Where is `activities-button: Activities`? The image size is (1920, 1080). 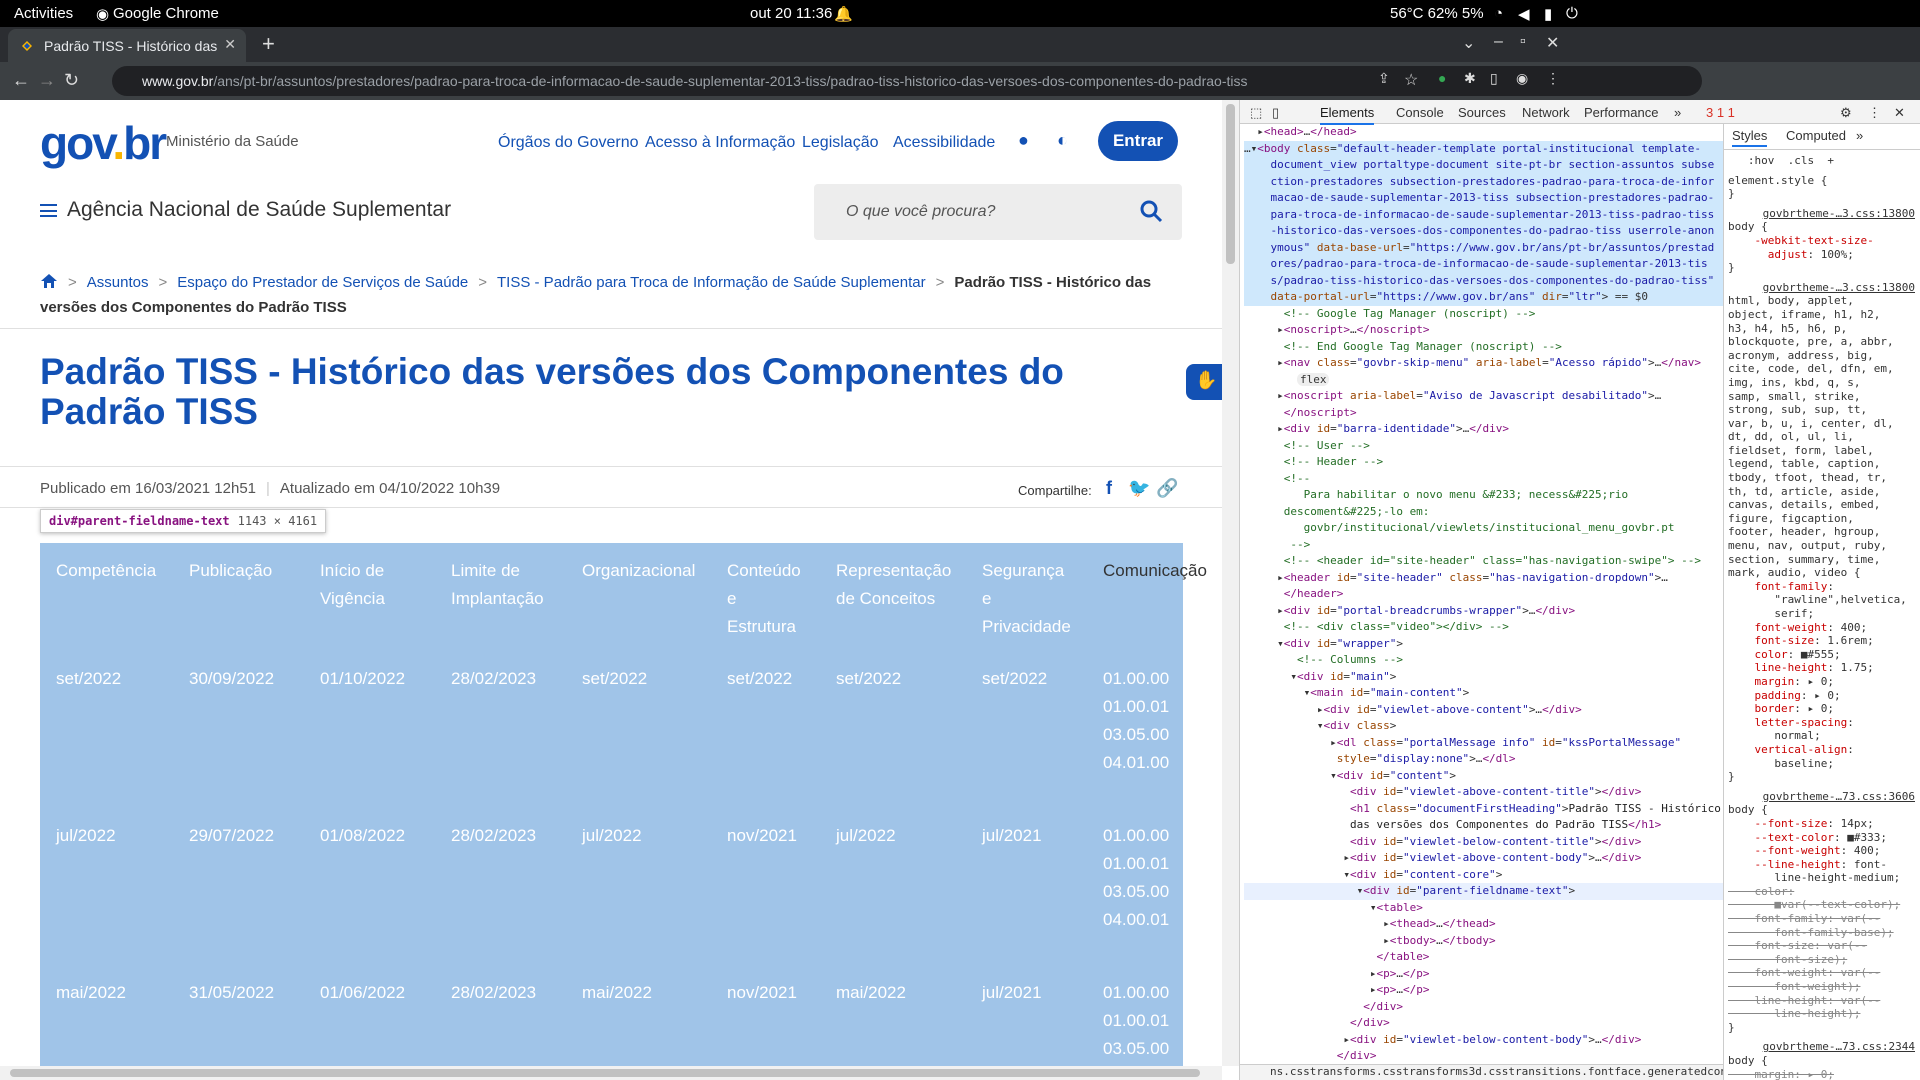 activities-button: Activities is located at coordinates (43, 13).